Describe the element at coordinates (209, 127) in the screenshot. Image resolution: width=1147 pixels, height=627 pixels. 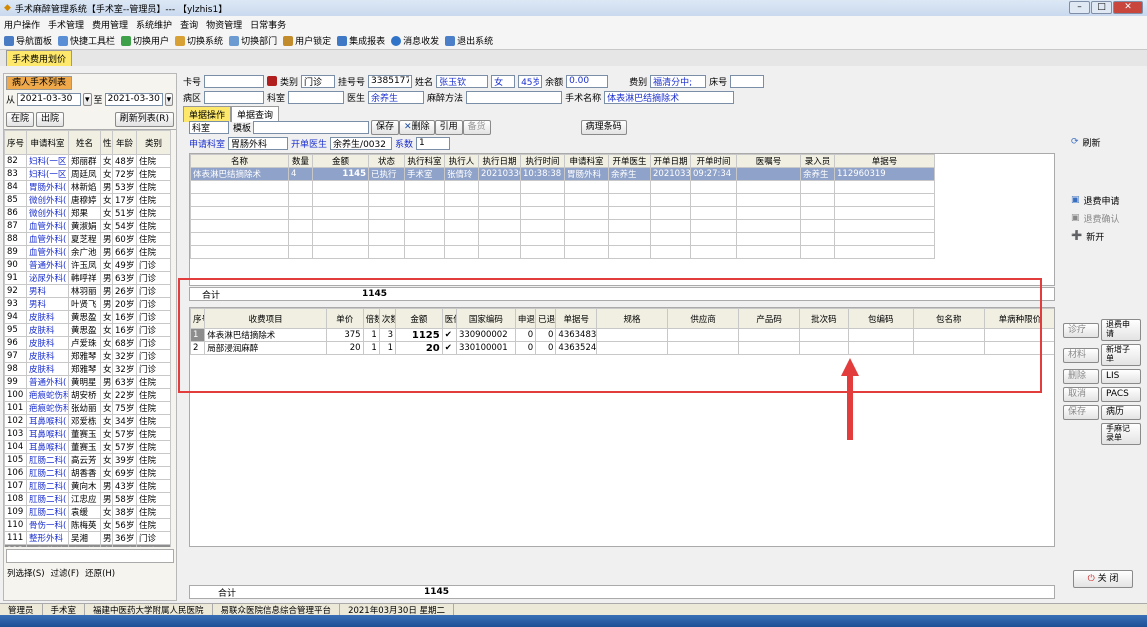
I see `dept-dropdown` at that location.